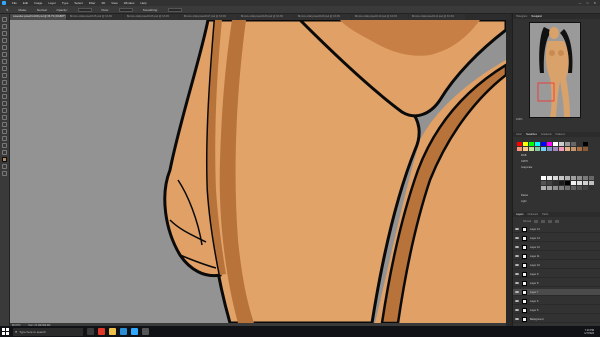 The width and height of the screenshot is (600, 337). What do you see at coordinates (556, 310) in the screenshot?
I see `layer-row: Layer 5` at bounding box center [556, 310].